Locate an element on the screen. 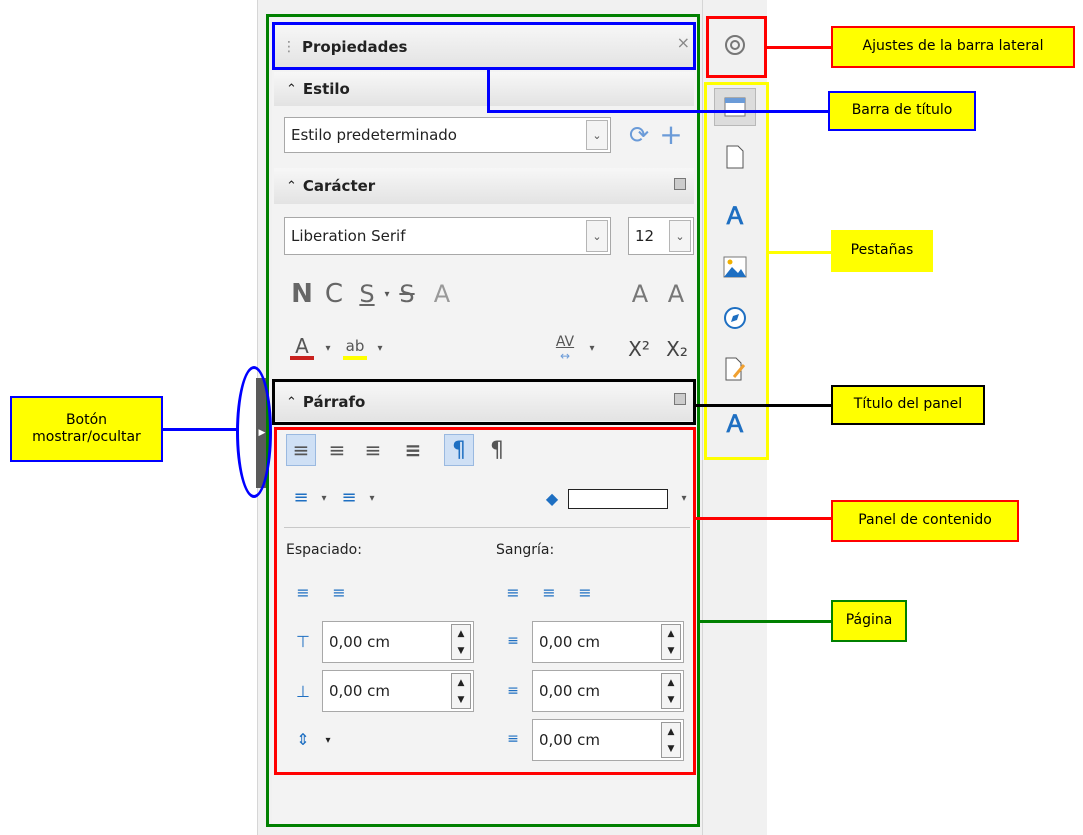 This screenshot has width=1083, height=835. panel-title-highlight is located at coordinates (484, 402).